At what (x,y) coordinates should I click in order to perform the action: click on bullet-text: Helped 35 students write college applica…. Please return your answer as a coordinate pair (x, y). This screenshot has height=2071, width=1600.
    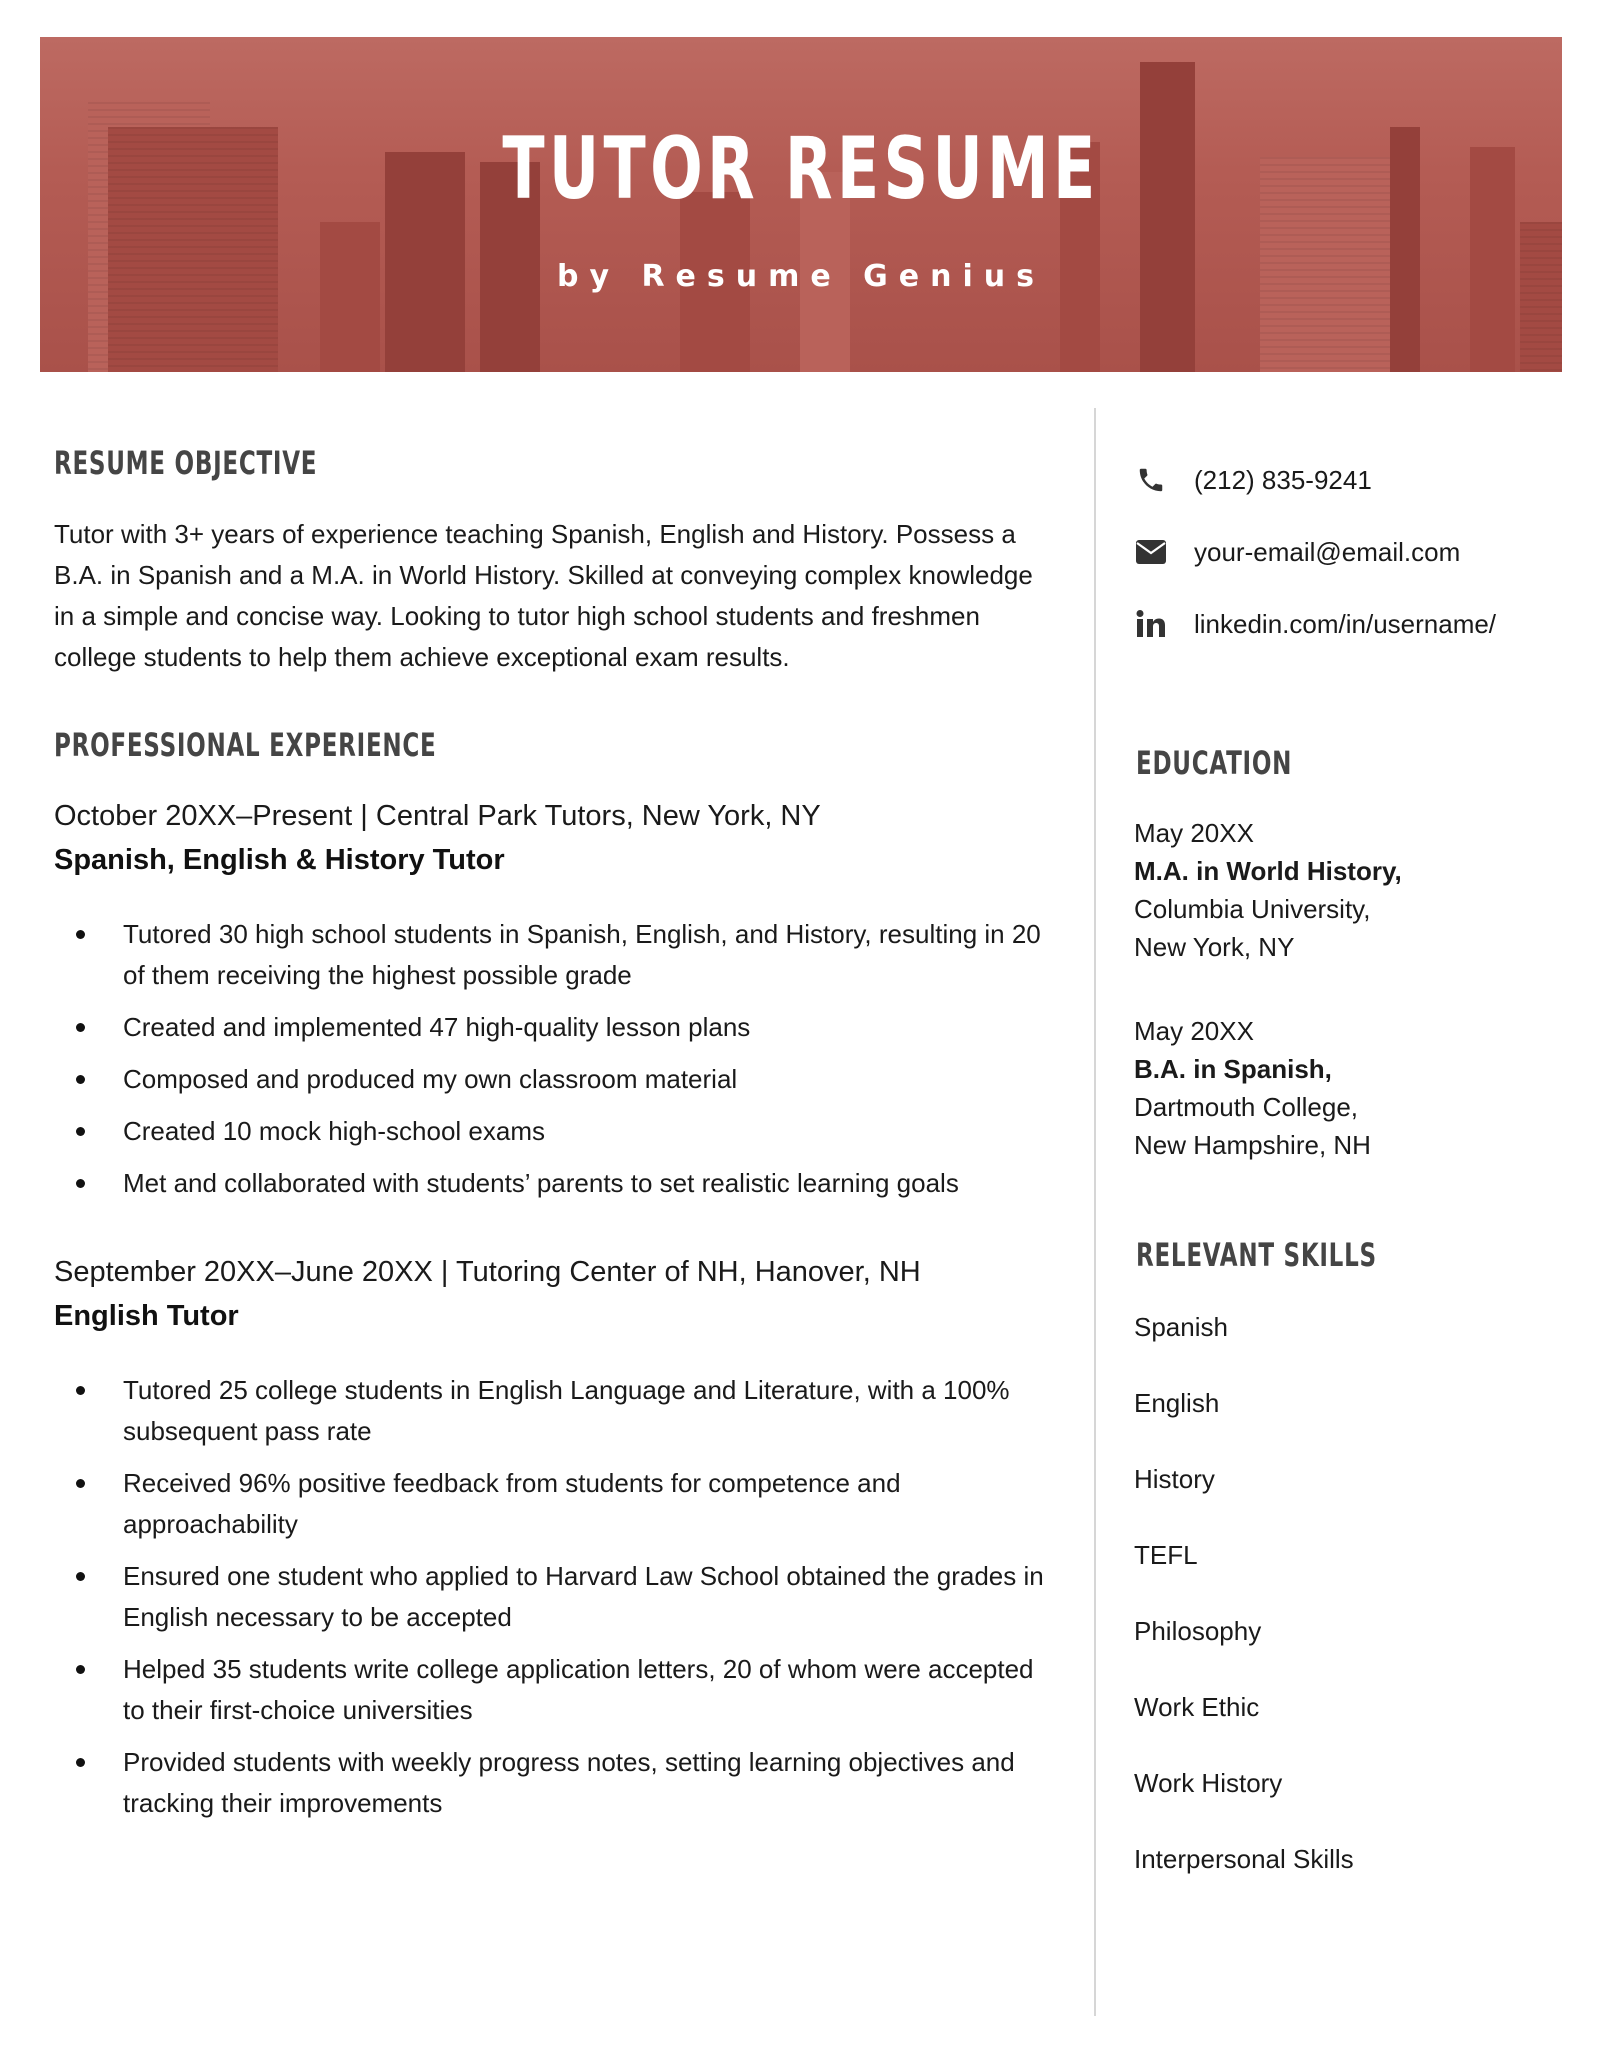
    Looking at the image, I should click on (578, 1689).